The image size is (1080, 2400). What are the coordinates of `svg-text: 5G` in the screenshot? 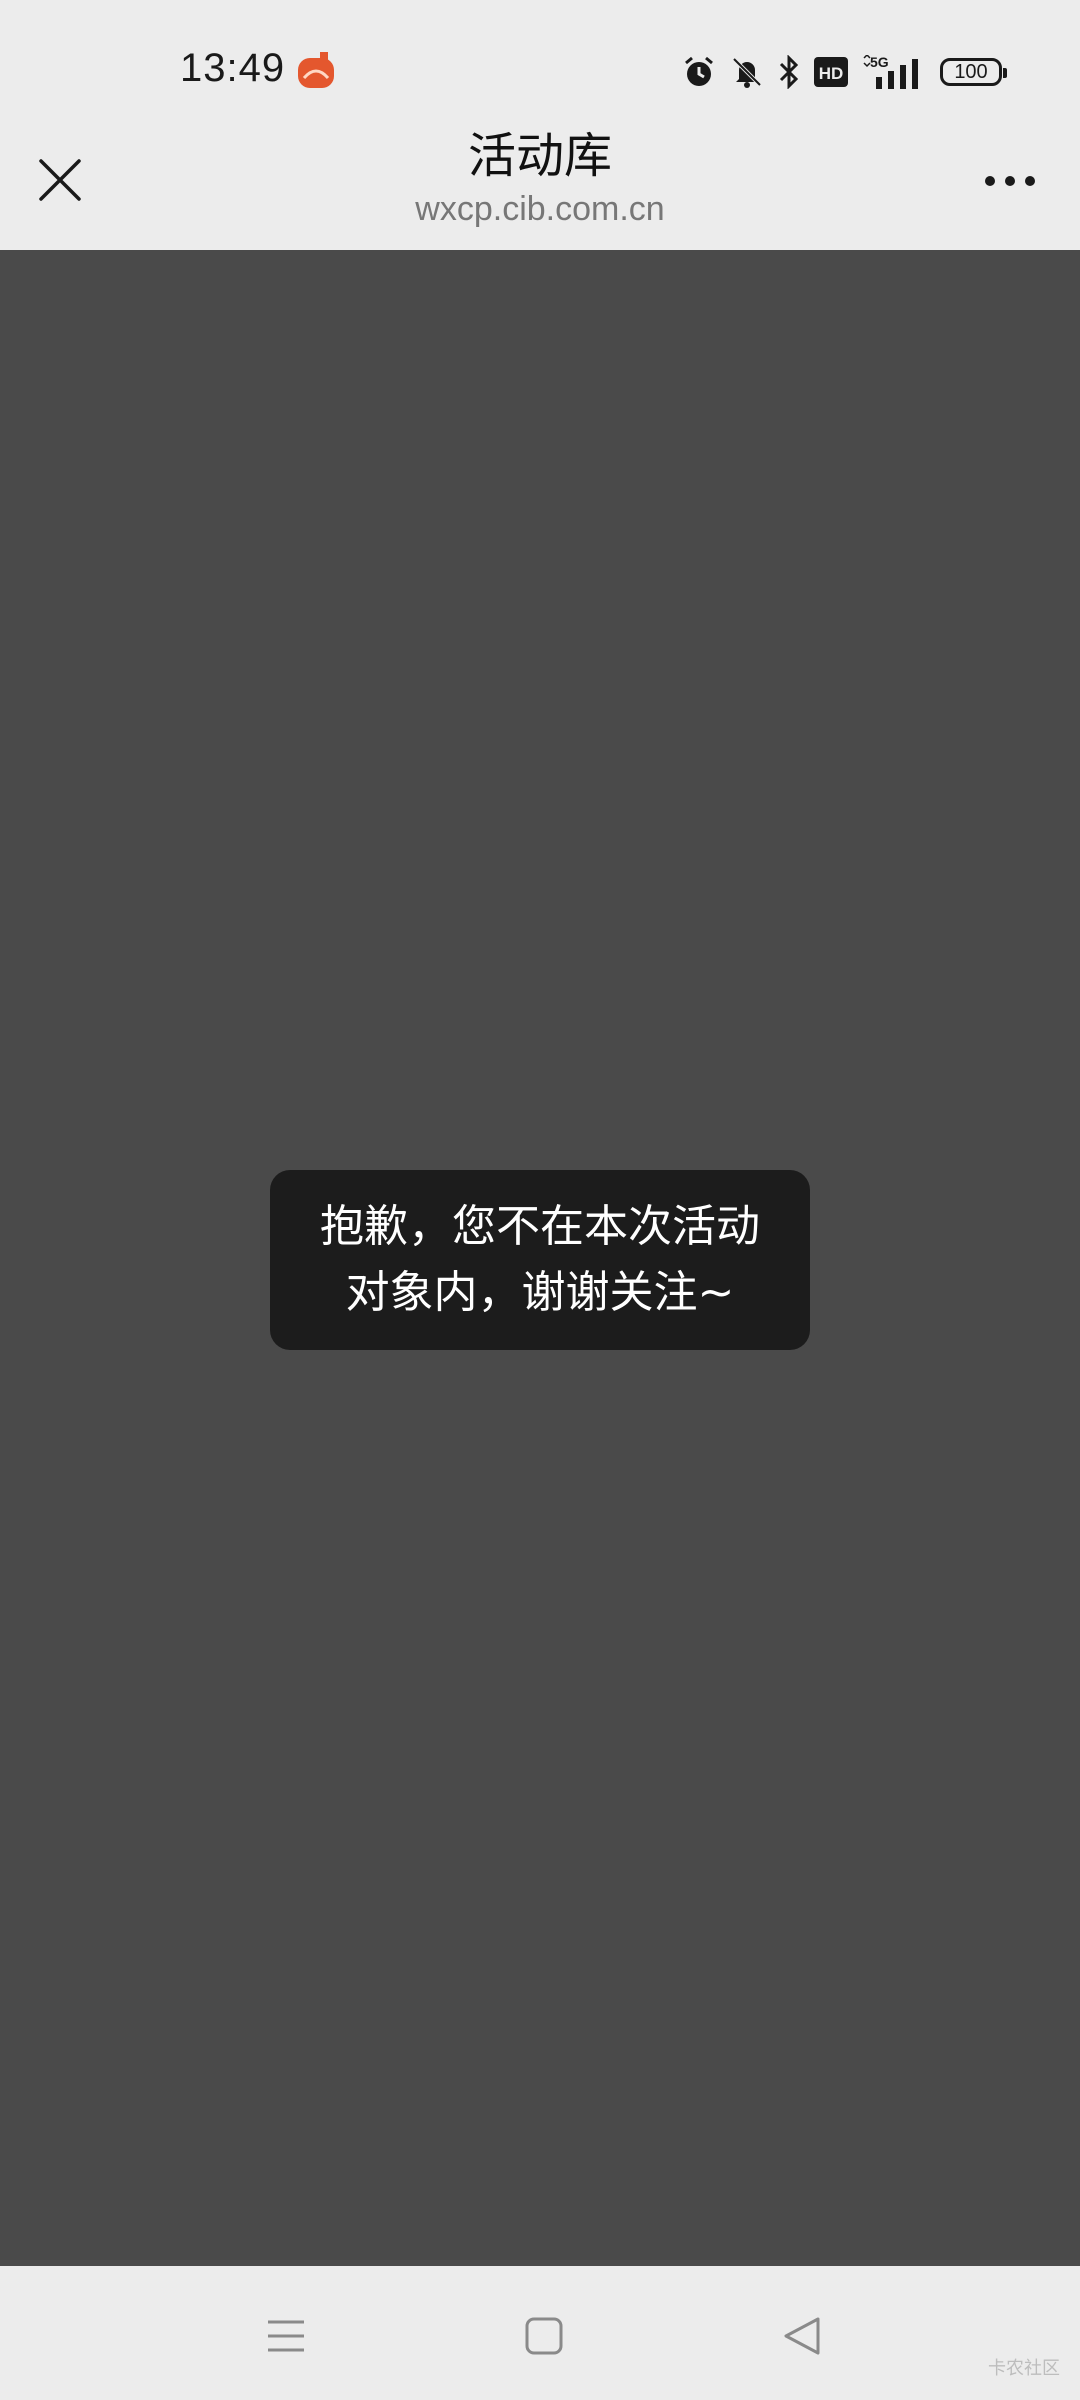 It's located at (879, 62).